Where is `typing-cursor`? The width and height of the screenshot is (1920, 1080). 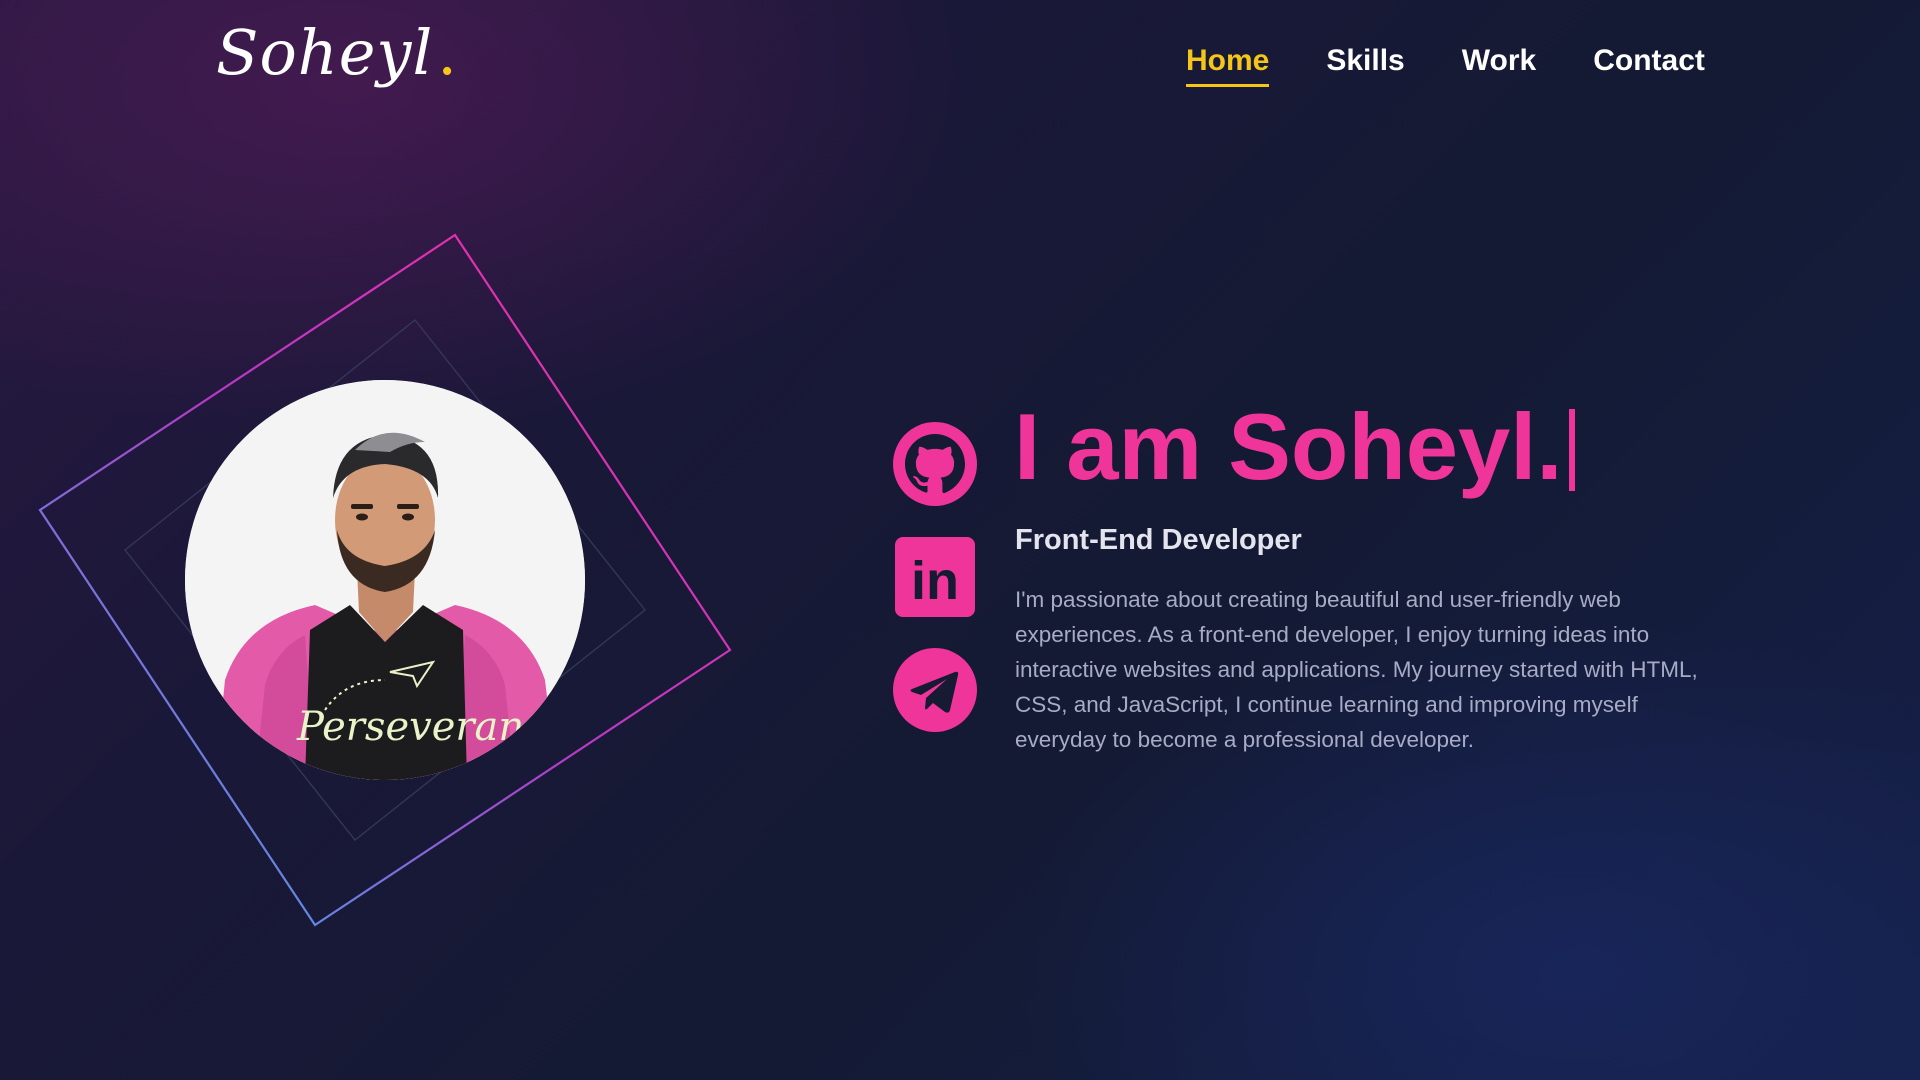
typing-cursor is located at coordinates (1571, 450).